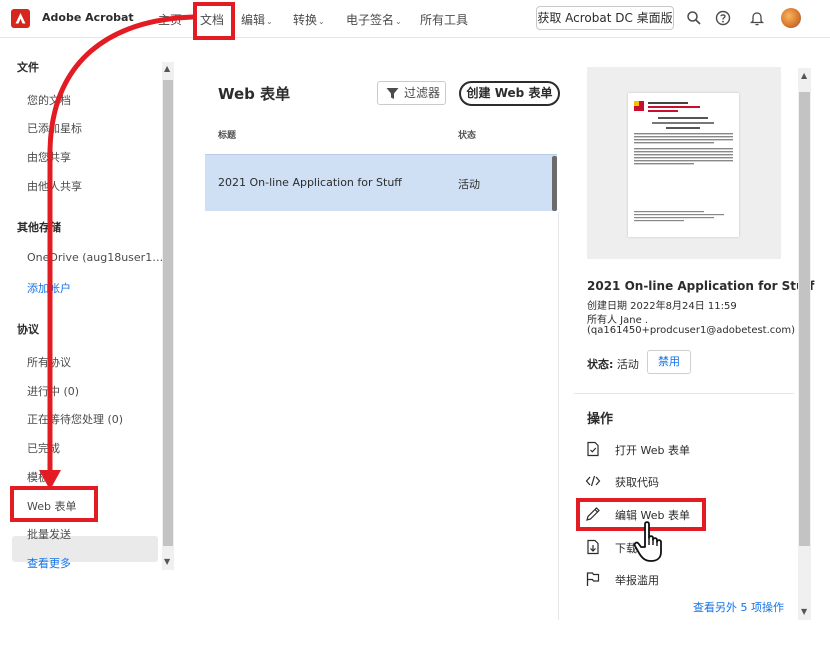  What do you see at coordinates (600, 419) in the screenshot?
I see `actions-heading: 操作` at bounding box center [600, 419].